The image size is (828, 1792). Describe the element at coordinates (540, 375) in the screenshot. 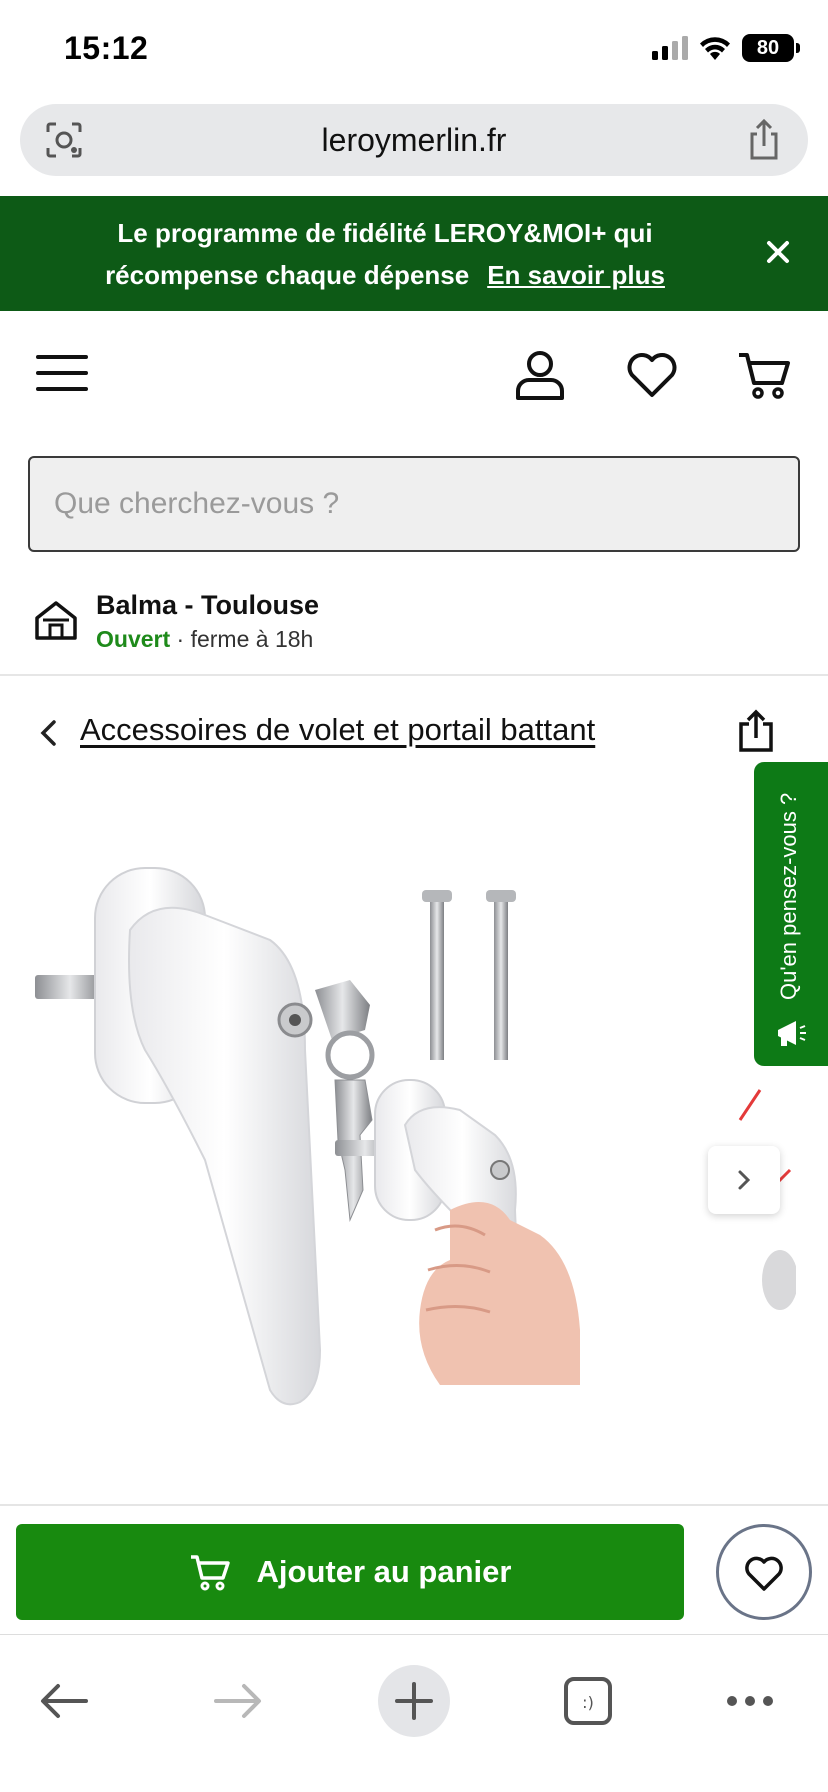

I see `account-icon` at that location.